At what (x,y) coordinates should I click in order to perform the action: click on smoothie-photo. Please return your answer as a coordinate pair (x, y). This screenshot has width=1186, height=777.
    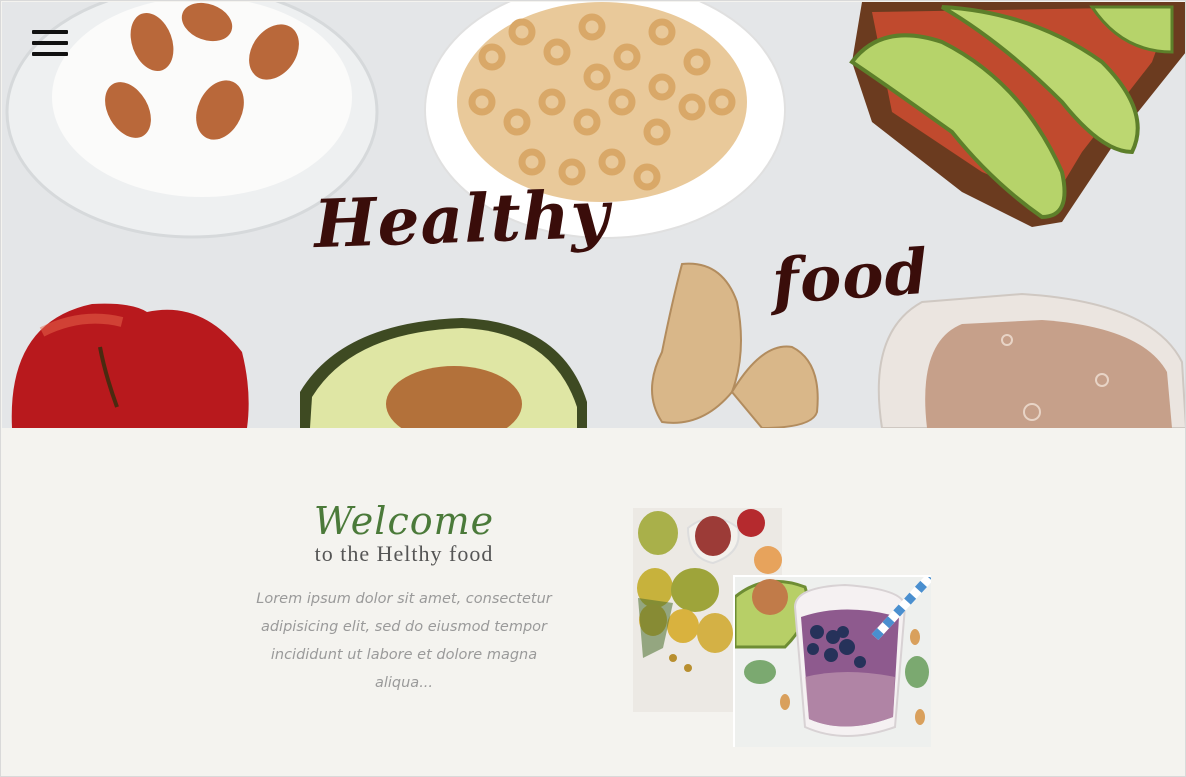
    Looking at the image, I should click on (832, 661).